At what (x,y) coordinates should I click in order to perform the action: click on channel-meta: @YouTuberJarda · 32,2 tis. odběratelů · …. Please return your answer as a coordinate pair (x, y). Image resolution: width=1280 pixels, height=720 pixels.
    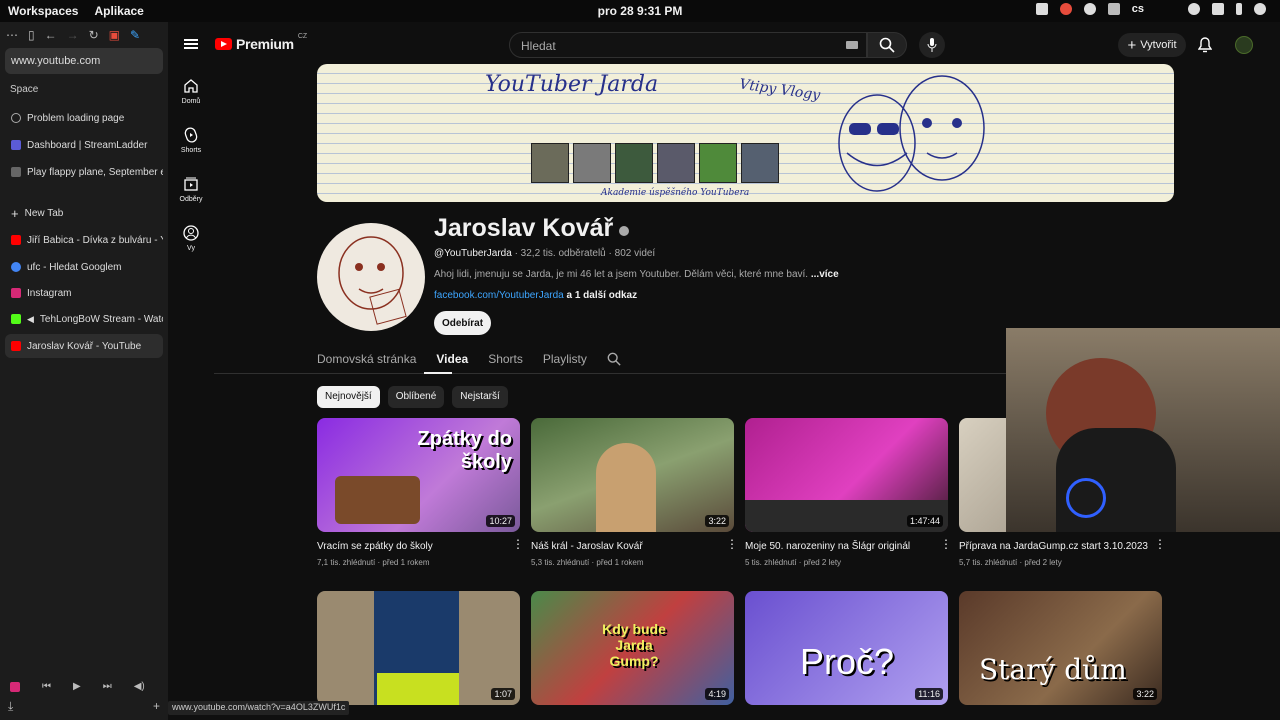
    Looking at the image, I should click on (544, 253).